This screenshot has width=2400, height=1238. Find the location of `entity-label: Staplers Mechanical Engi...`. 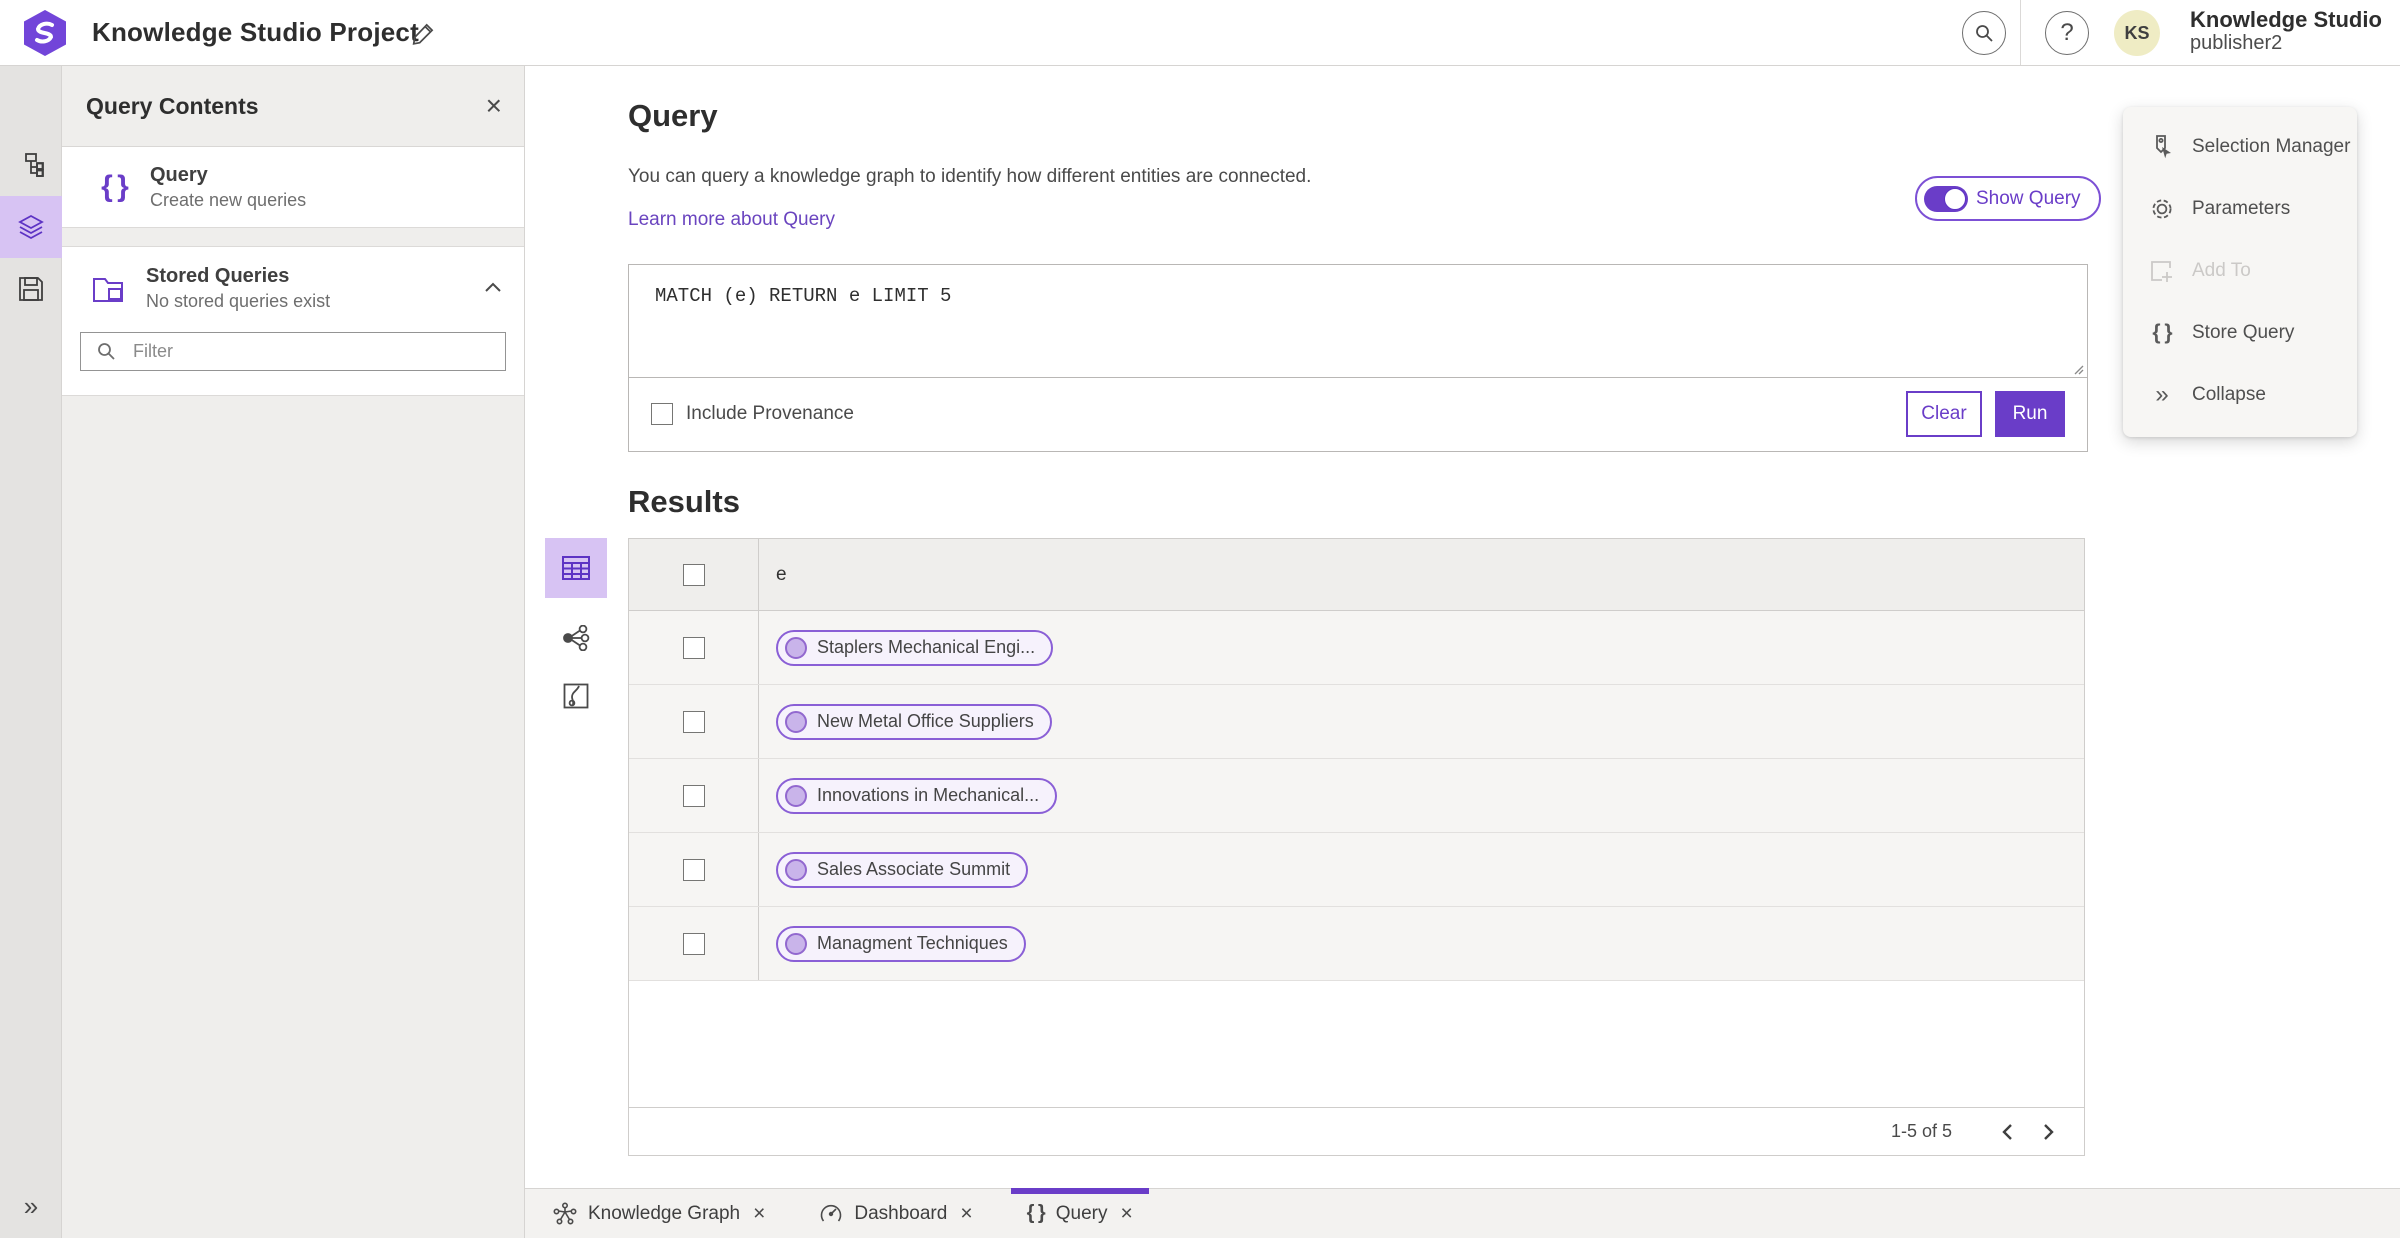

entity-label: Staplers Mechanical Engi... is located at coordinates (926, 647).